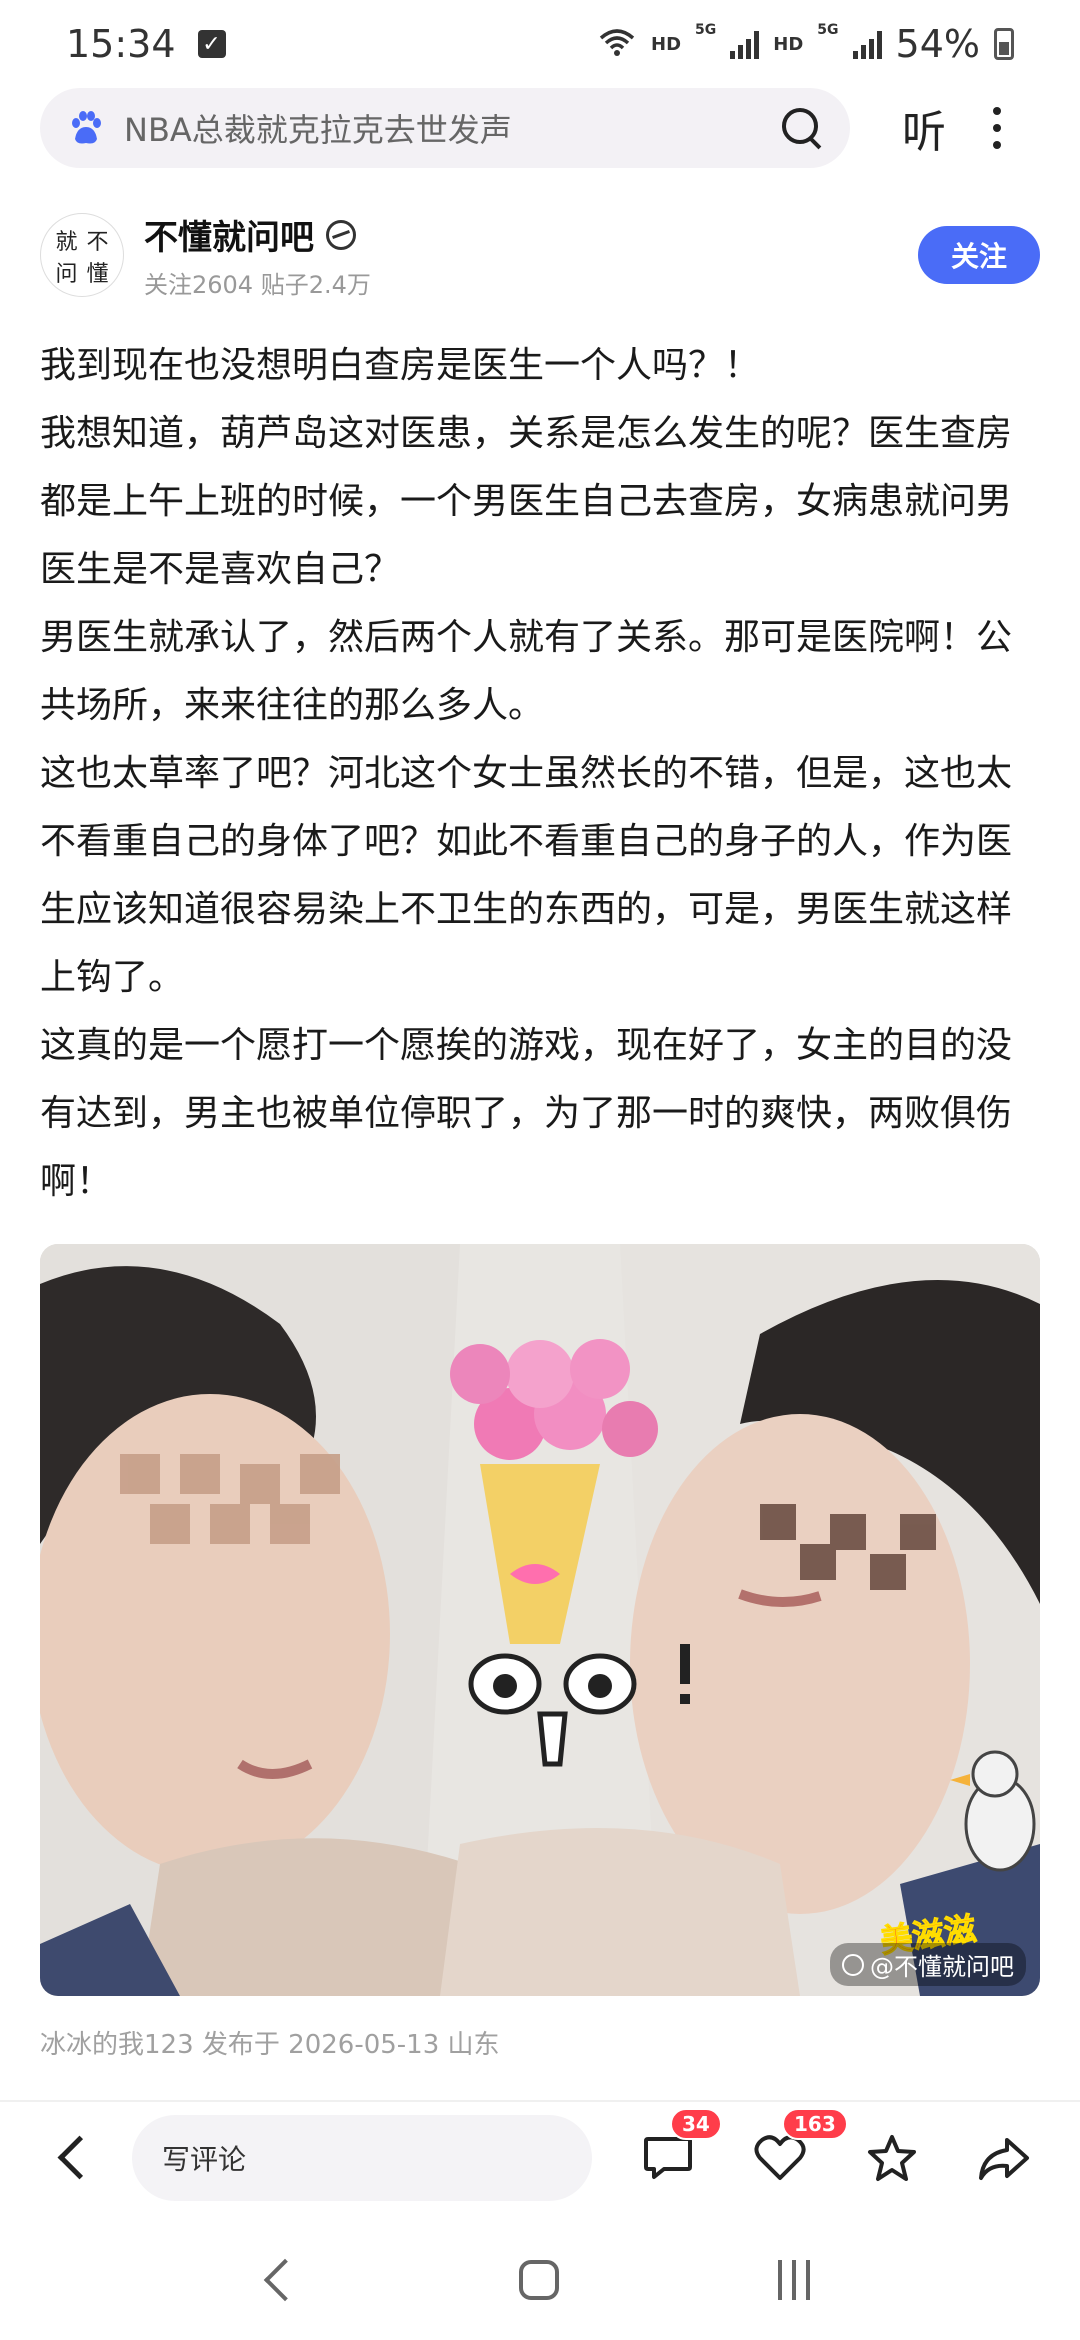 The height and width of the screenshot is (2340, 1080). I want to click on favorite-button, so click(892, 2158).